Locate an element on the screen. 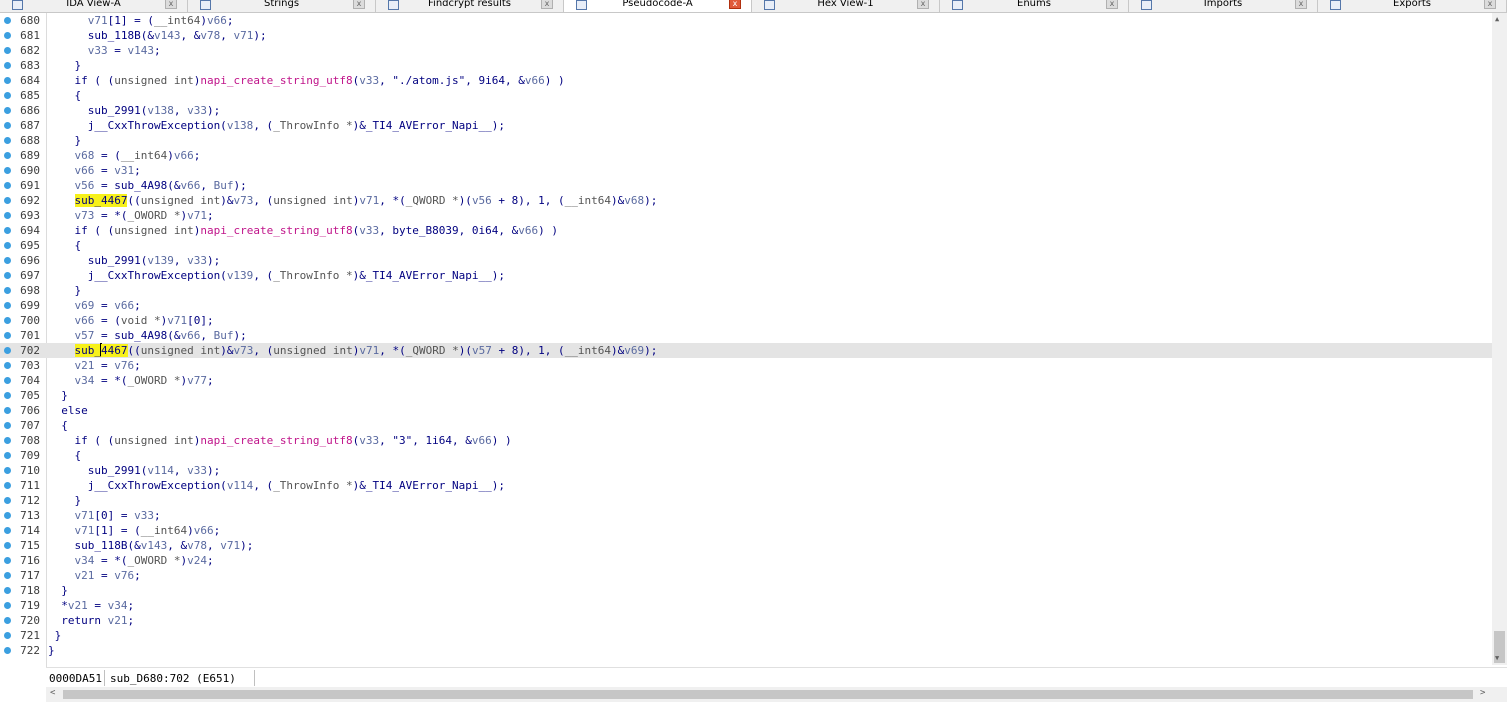 Image resolution: width=1507 pixels, height=702 pixels. code-line: 722} is located at coordinates (746, 650).